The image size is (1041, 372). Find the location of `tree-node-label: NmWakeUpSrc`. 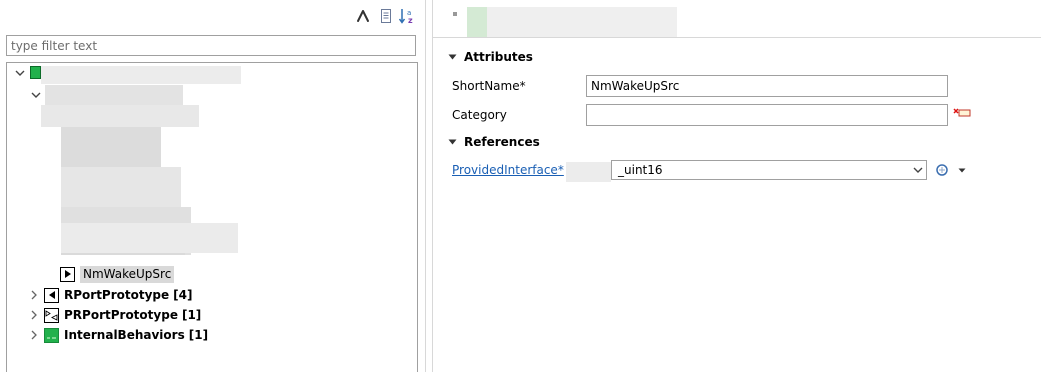

tree-node-label: NmWakeUpSrc is located at coordinates (127, 274).